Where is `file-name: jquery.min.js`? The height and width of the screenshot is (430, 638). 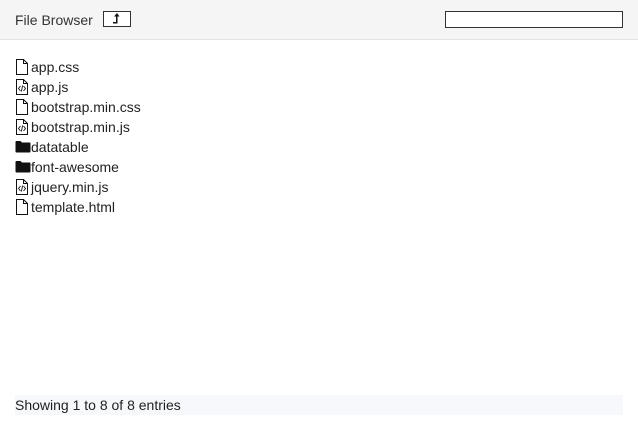 file-name: jquery.min.js is located at coordinates (70, 187).